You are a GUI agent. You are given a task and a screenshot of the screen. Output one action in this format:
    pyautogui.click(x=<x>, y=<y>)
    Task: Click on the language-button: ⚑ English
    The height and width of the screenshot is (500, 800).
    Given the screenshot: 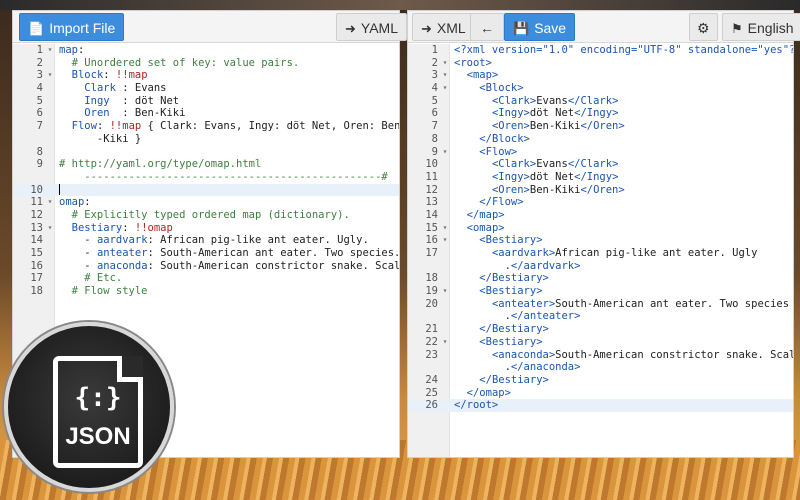 What is the action you would take?
    pyautogui.click(x=761, y=27)
    